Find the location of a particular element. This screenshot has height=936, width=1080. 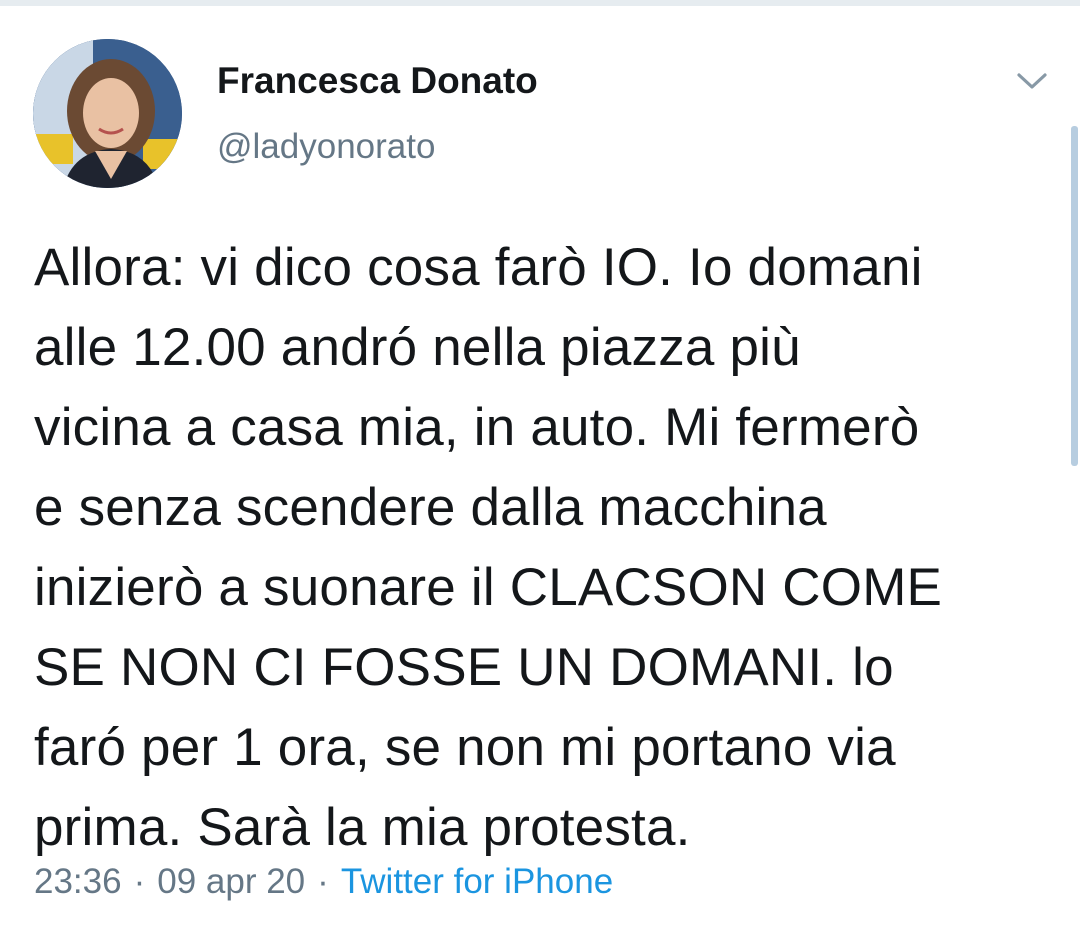

tweet-meta: 23:36 · 09 apr 20 · Twitter for iPhone is located at coordinates (323, 882).